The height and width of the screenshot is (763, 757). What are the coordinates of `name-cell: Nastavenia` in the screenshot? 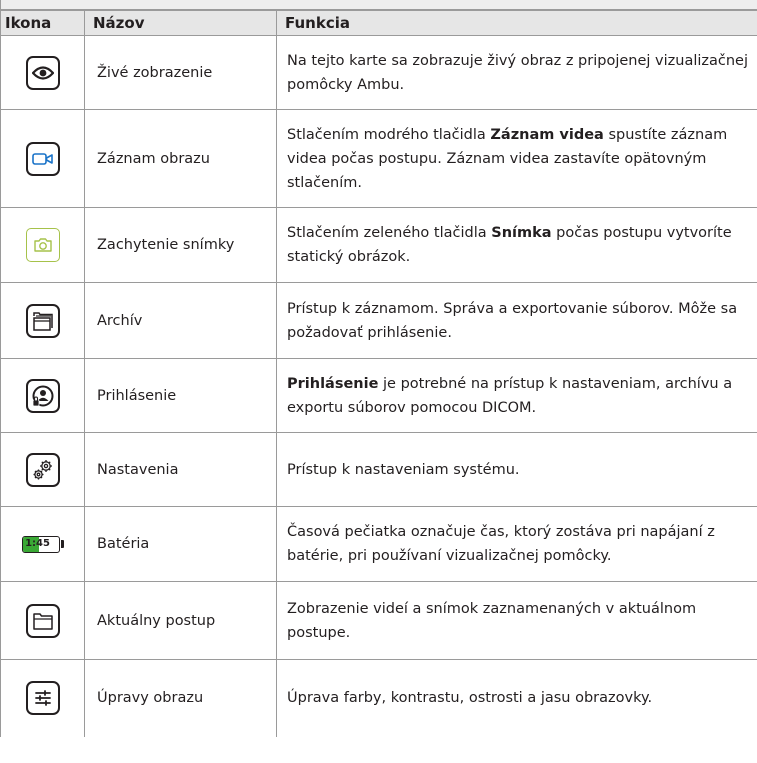 It's located at (180, 469).